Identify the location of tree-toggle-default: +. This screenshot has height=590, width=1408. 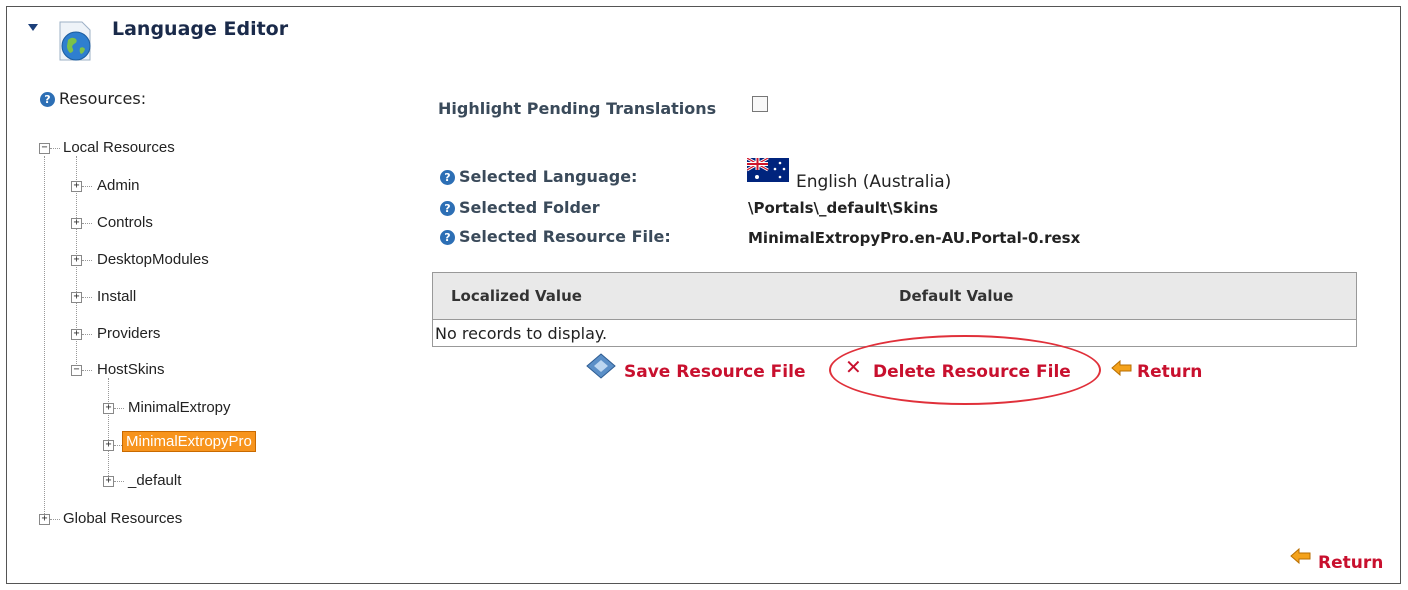
(108, 481).